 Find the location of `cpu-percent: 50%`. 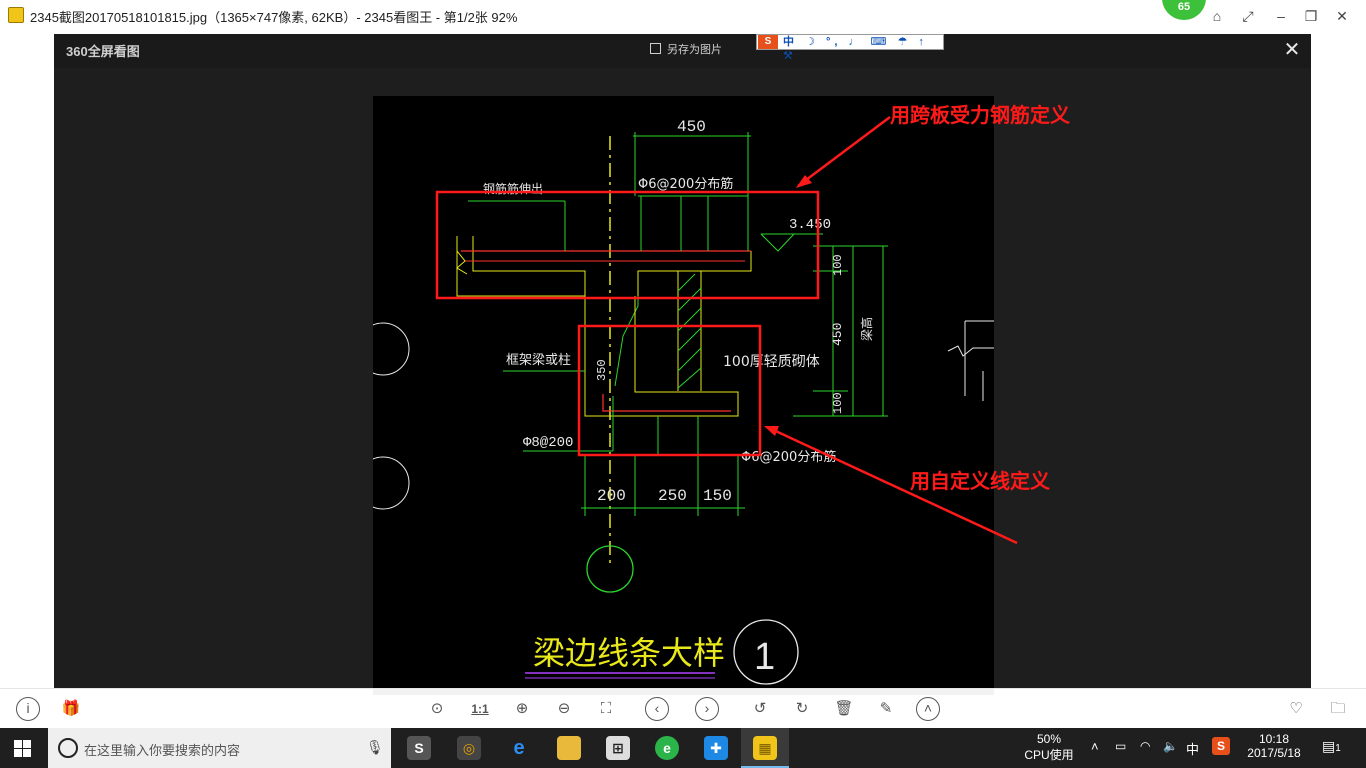

cpu-percent: 50% is located at coordinates (1049, 739).